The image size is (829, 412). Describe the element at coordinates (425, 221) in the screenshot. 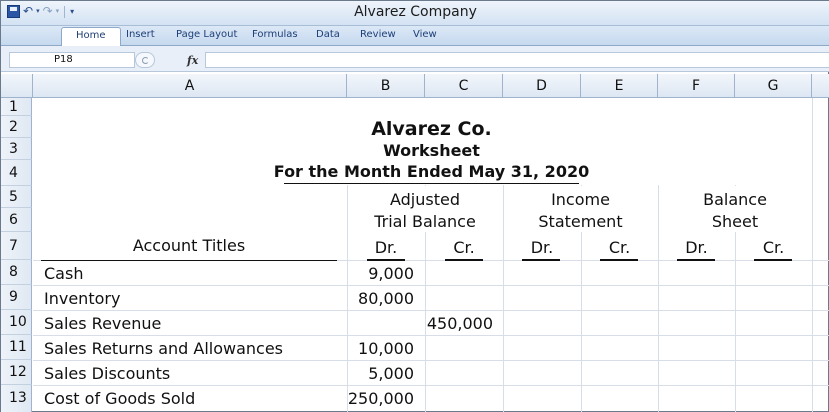

I see `group-adjusted-line2: Trial Balance` at that location.